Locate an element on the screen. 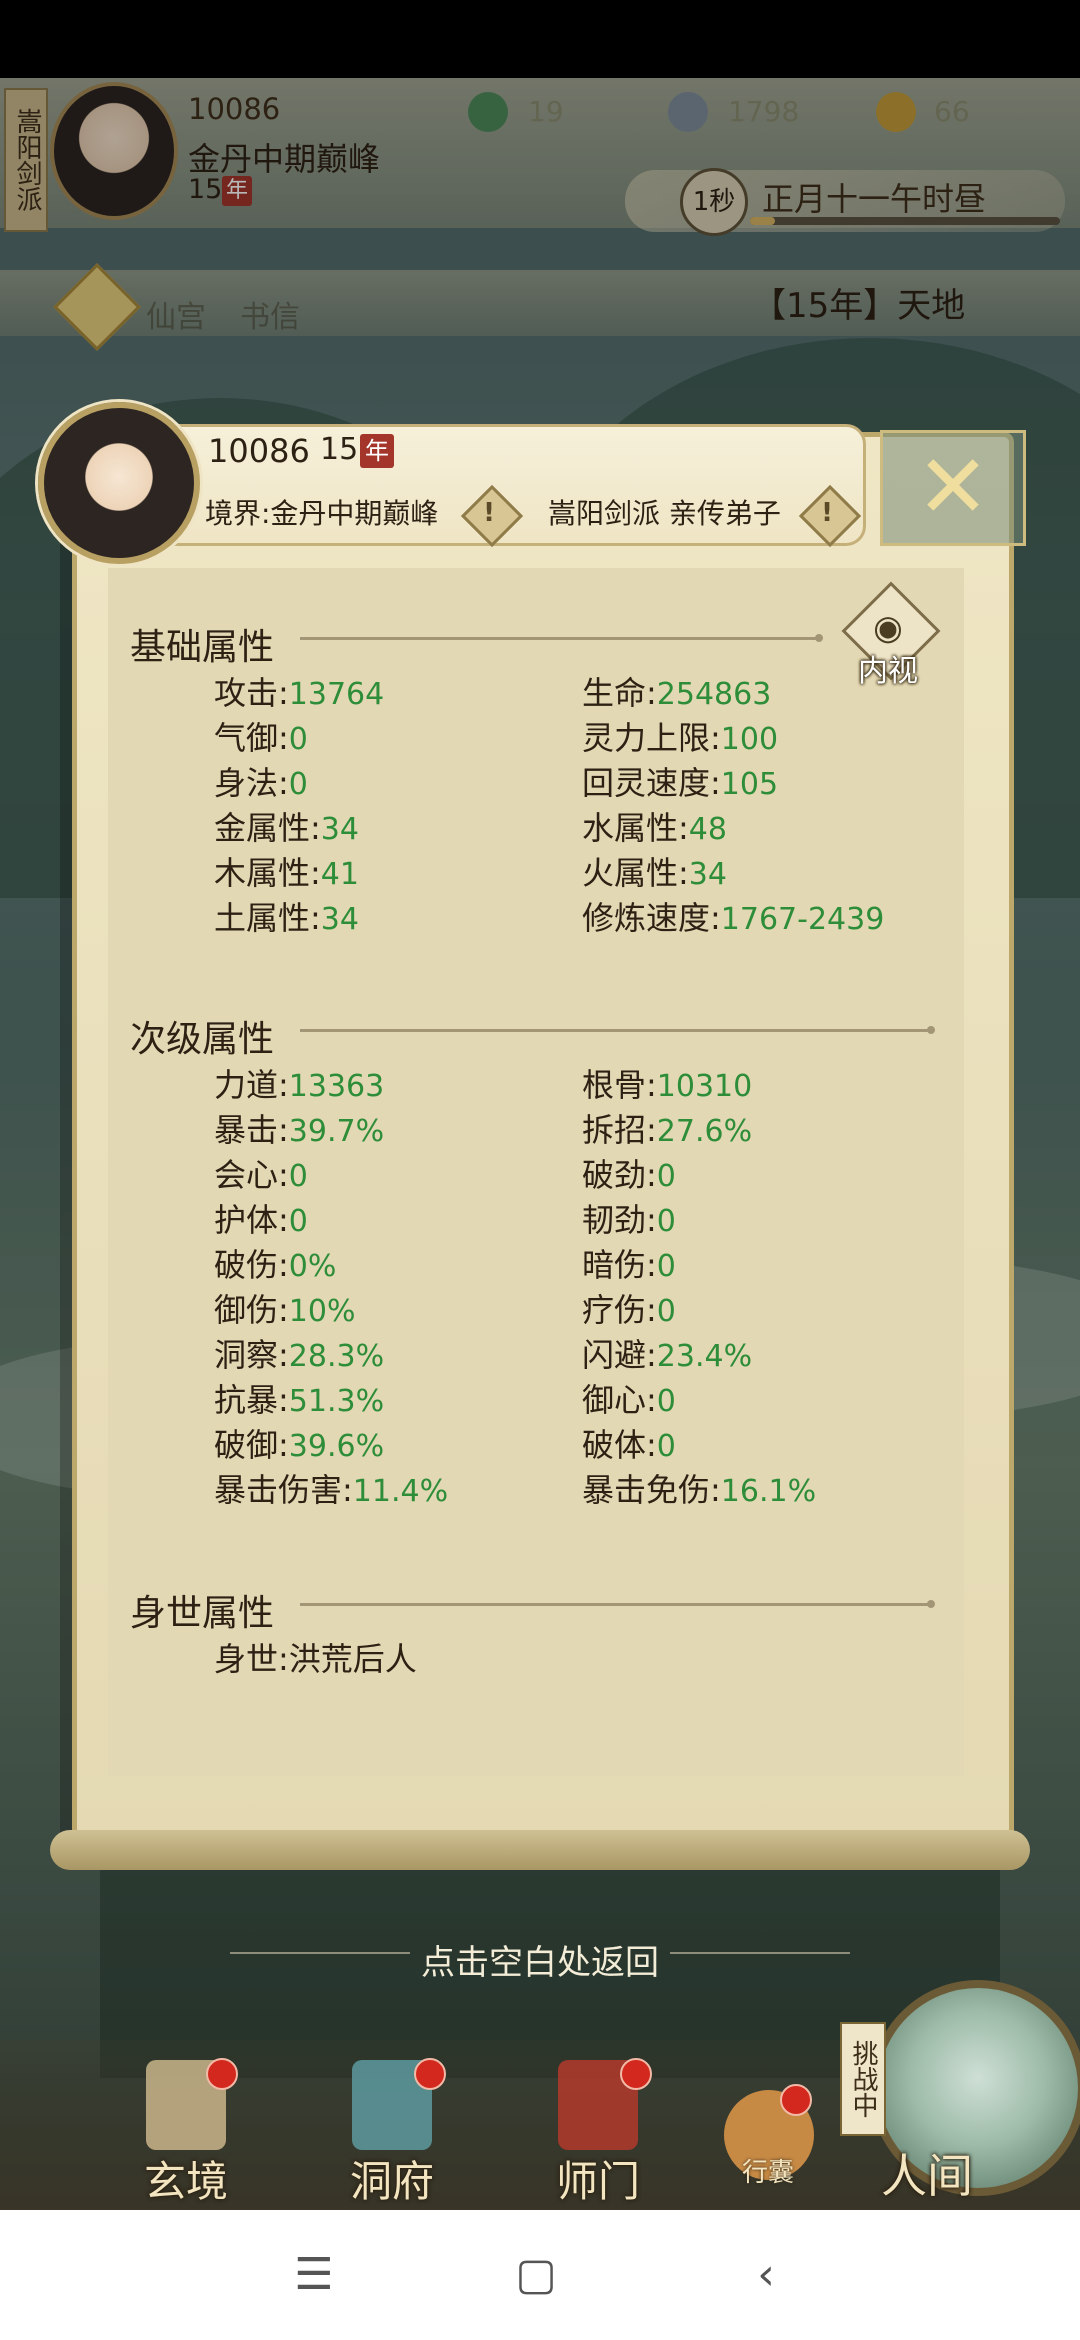 The height and width of the screenshot is (2340, 1080). stat-value: 39.6% is located at coordinates (336, 1446).